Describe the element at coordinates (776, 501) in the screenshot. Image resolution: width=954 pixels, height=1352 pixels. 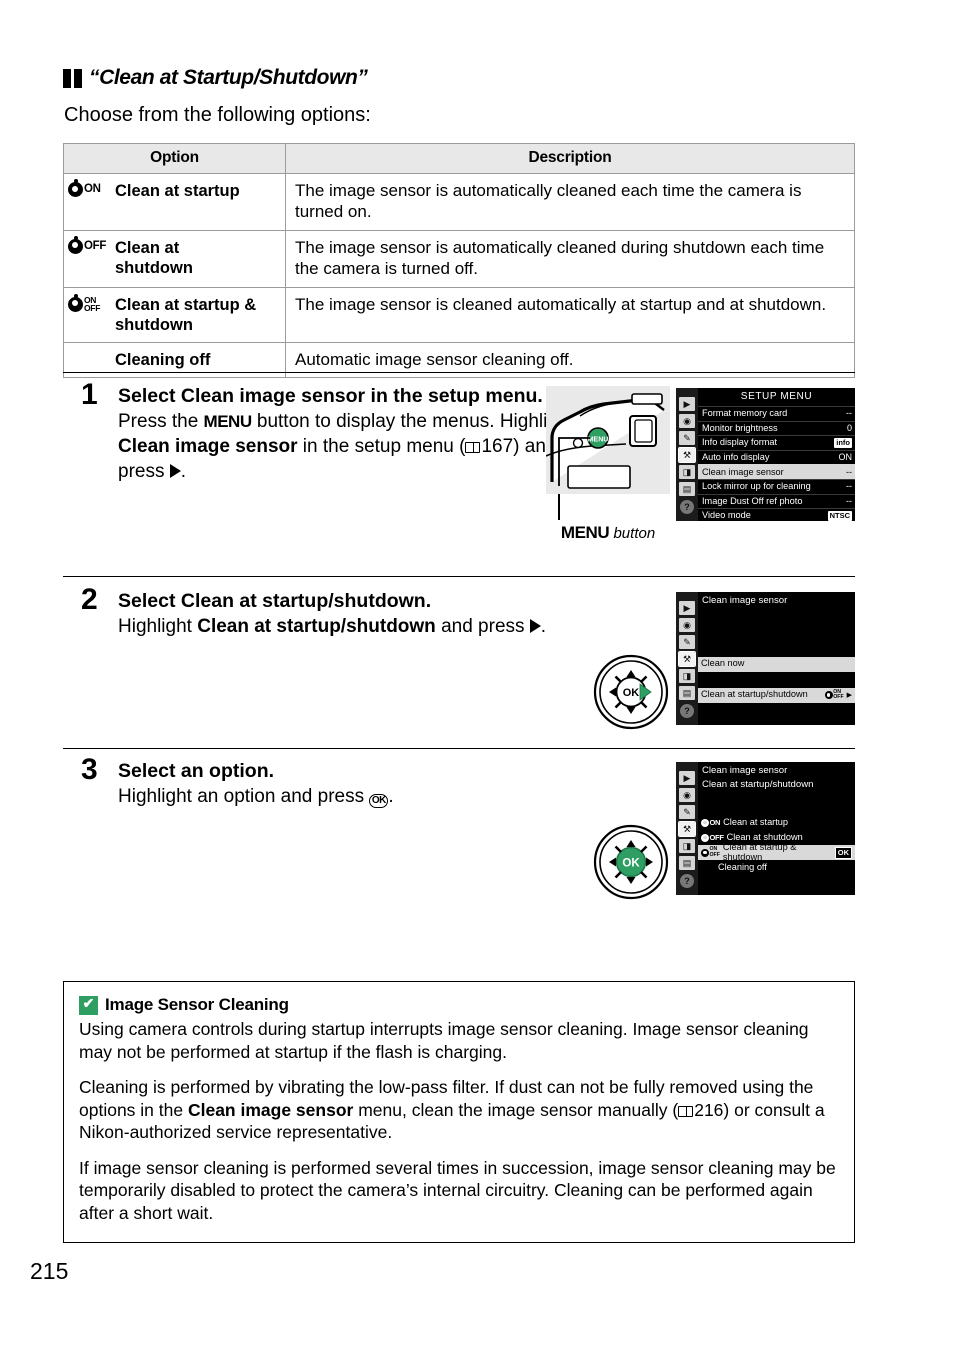
I see `menu-item-image-dust-off: Image Dust Off ref photo --` at that location.